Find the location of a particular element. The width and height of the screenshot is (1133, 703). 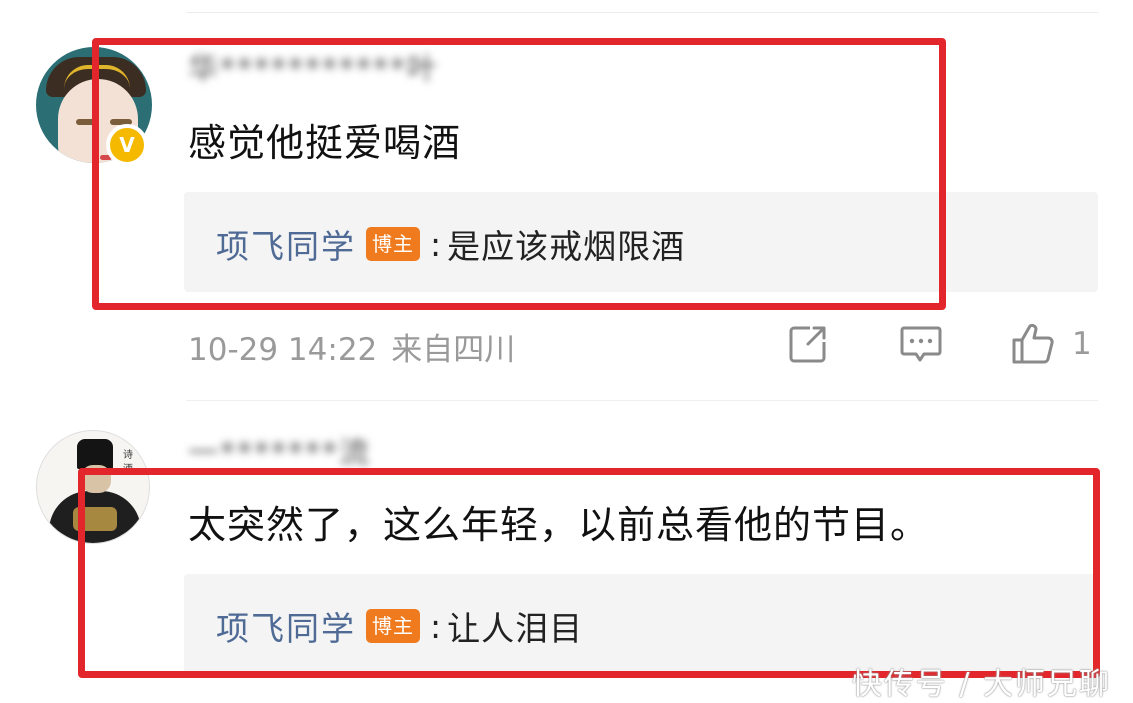

comment-username: 华***********叶 is located at coordinates (313, 66).